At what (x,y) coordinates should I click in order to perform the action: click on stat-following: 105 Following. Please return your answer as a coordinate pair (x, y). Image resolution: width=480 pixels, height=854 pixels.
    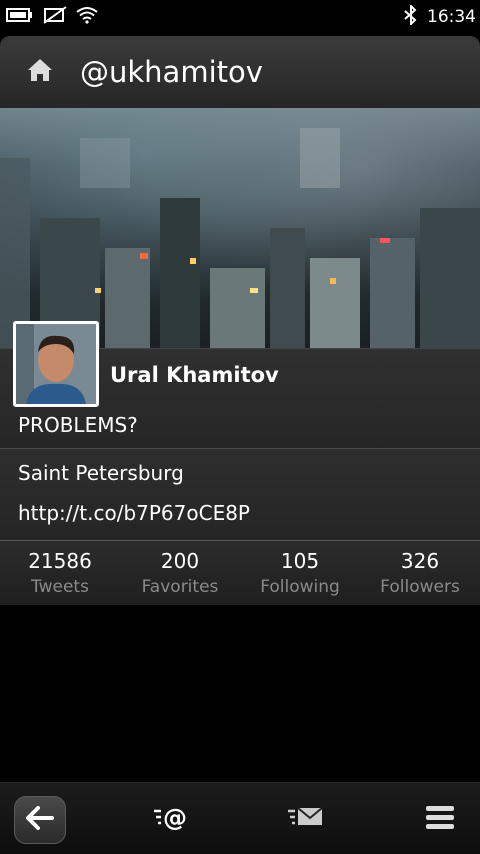
    Looking at the image, I should click on (300, 573).